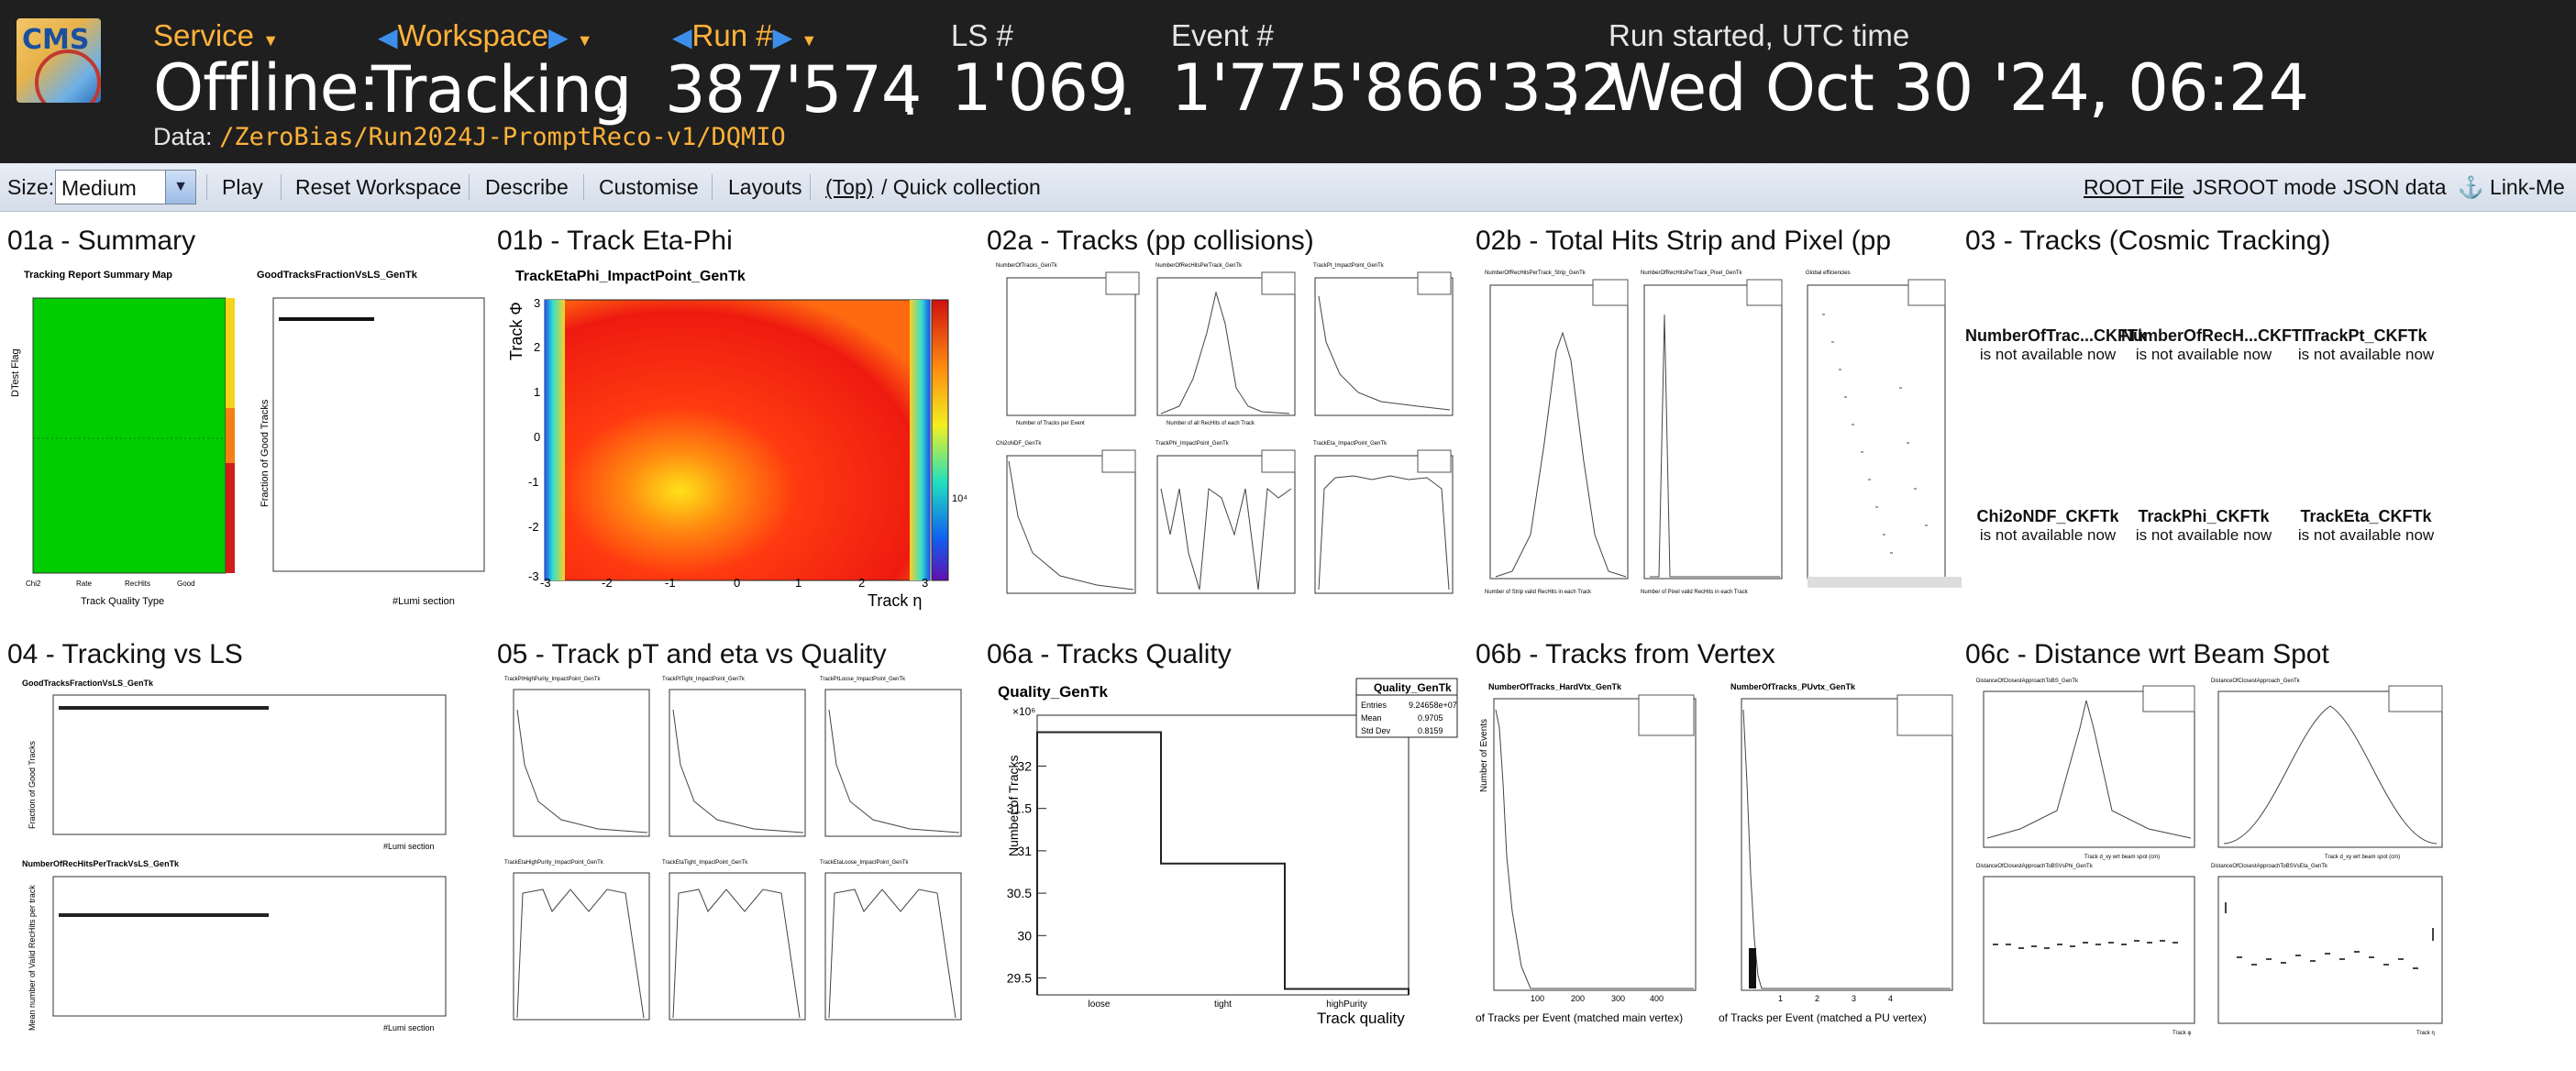 The height and width of the screenshot is (1071, 2576). I want to click on panel-title-06a: 06a - Tracks Quality, so click(1225, 654).